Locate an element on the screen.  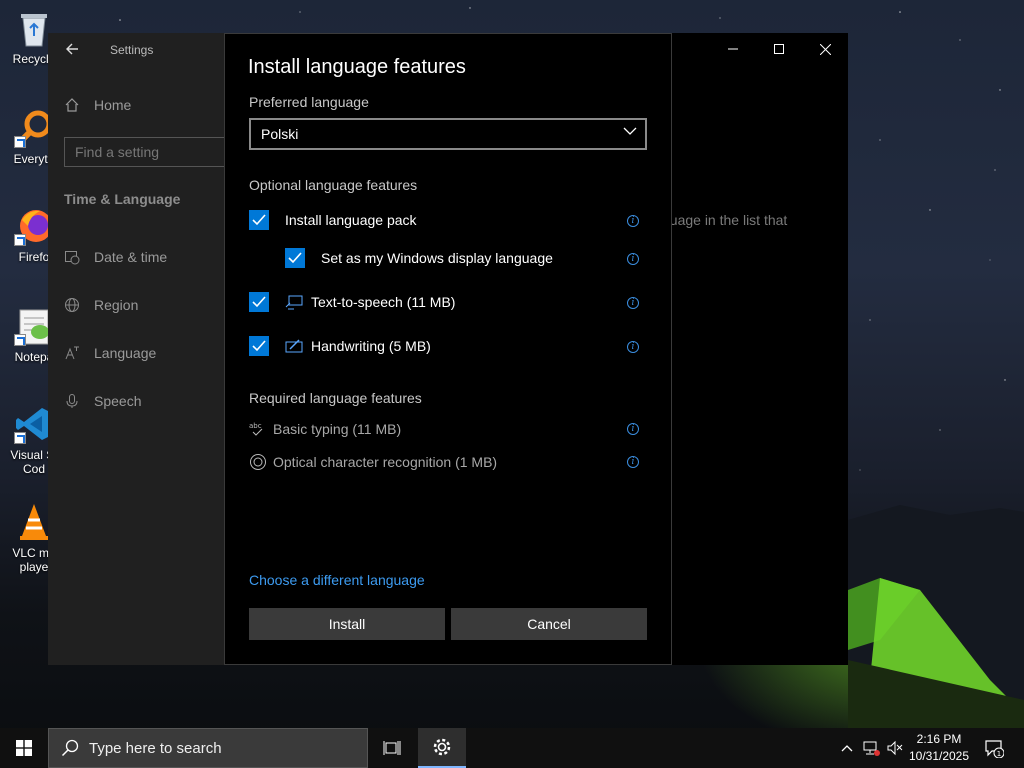
feature-label: Install language pack is located at coordinates (351, 220).